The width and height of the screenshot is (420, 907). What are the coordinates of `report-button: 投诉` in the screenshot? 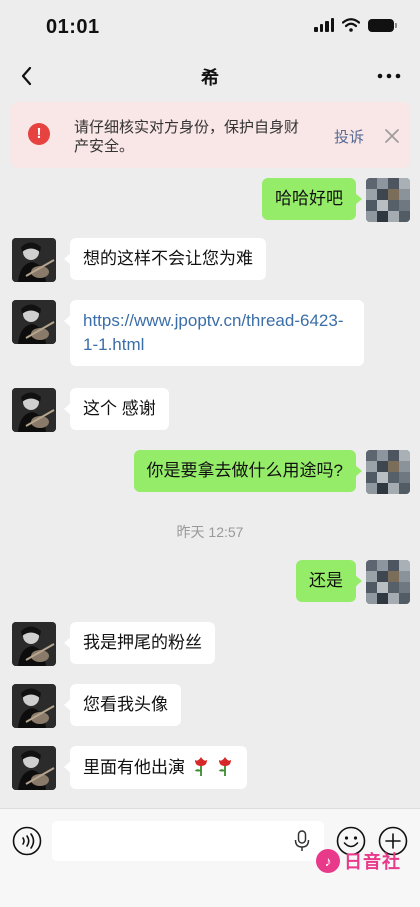 It's located at (349, 136).